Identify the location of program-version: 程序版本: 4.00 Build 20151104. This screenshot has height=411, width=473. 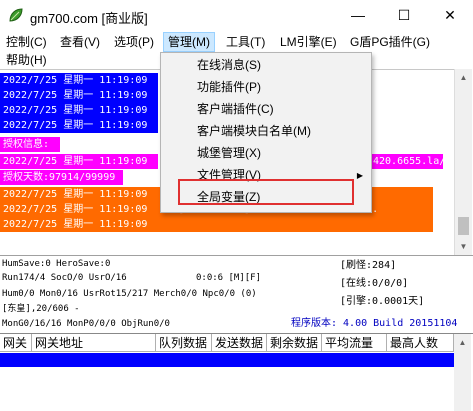
(374, 323).